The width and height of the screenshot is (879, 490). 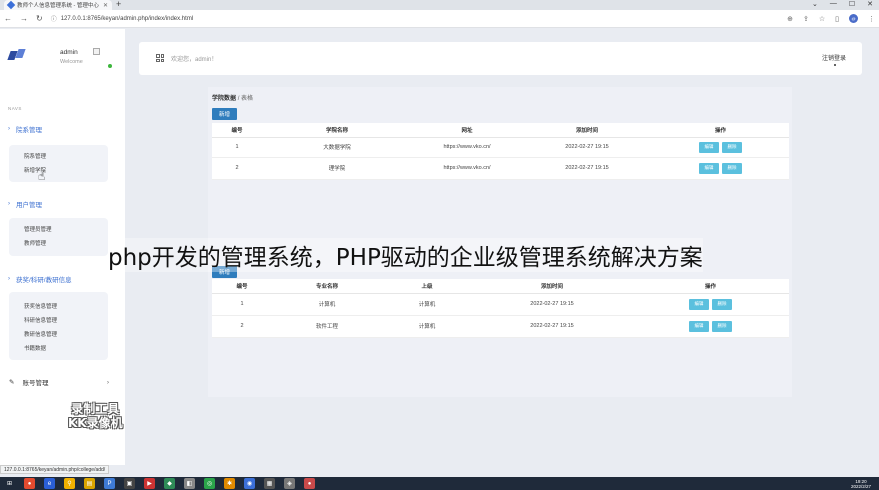 What do you see at coordinates (309, 483) in the screenshot?
I see `recorder-icon: ●` at bounding box center [309, 483].